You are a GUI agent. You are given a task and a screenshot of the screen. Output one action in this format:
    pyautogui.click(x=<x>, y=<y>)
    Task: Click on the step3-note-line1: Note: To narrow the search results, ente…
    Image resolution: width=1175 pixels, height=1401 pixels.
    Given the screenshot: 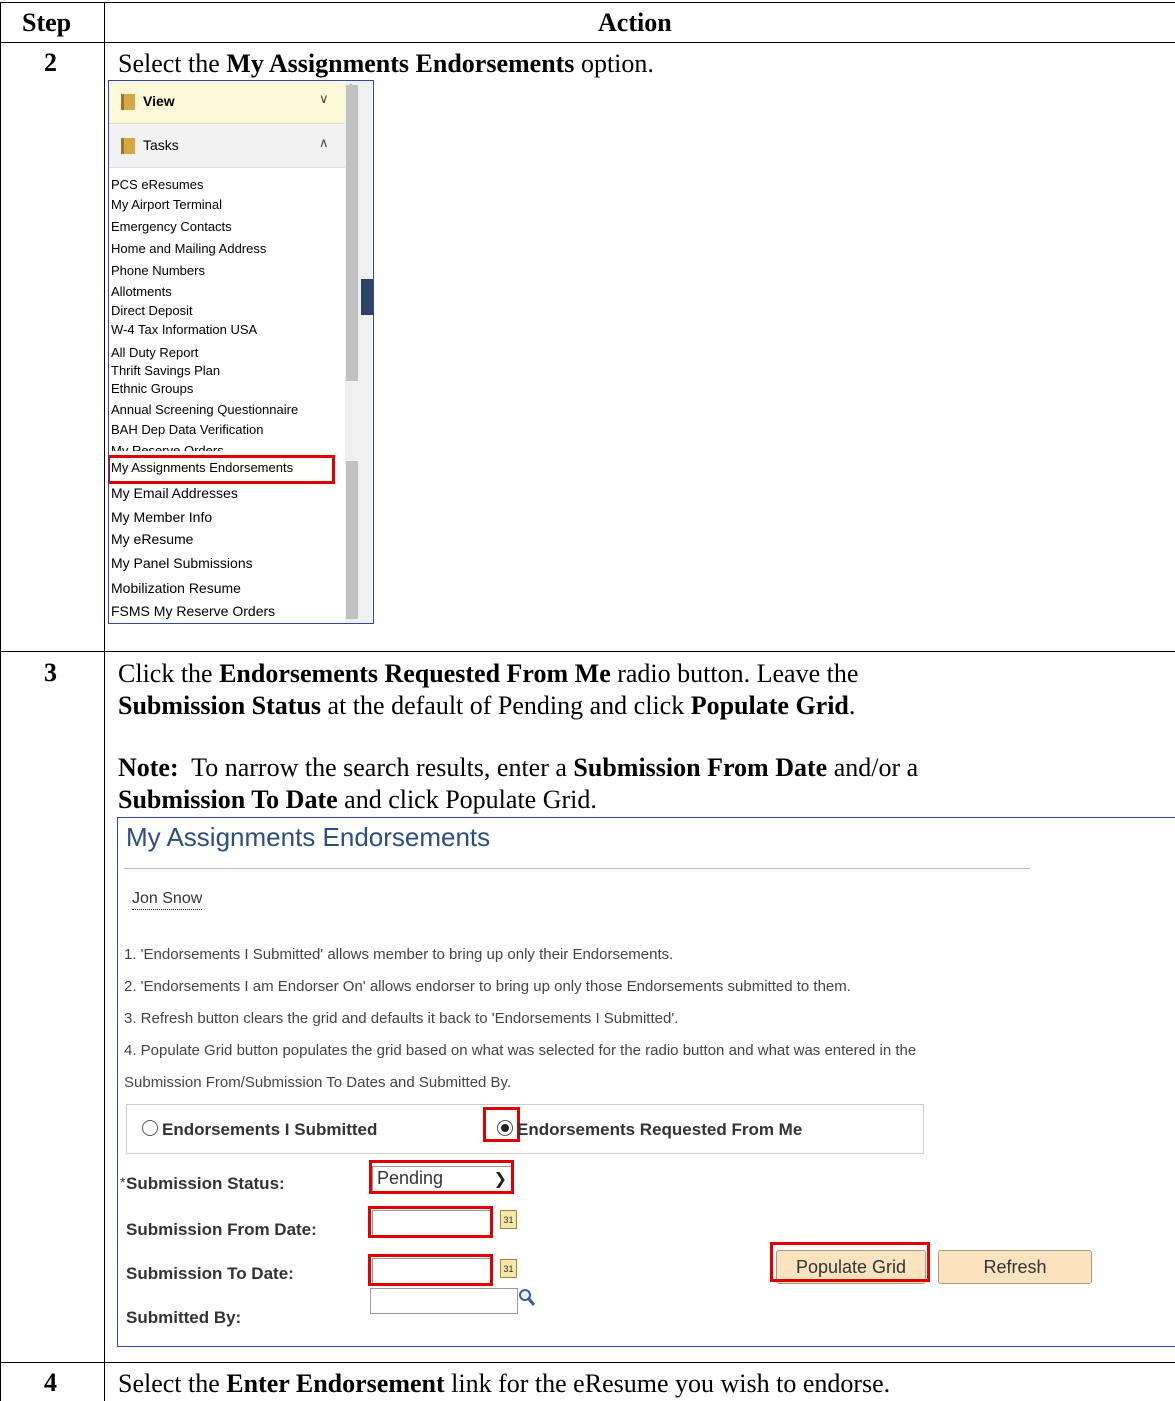 What is the action you would take?
    pyautogui.click(x=518, y=767)
    